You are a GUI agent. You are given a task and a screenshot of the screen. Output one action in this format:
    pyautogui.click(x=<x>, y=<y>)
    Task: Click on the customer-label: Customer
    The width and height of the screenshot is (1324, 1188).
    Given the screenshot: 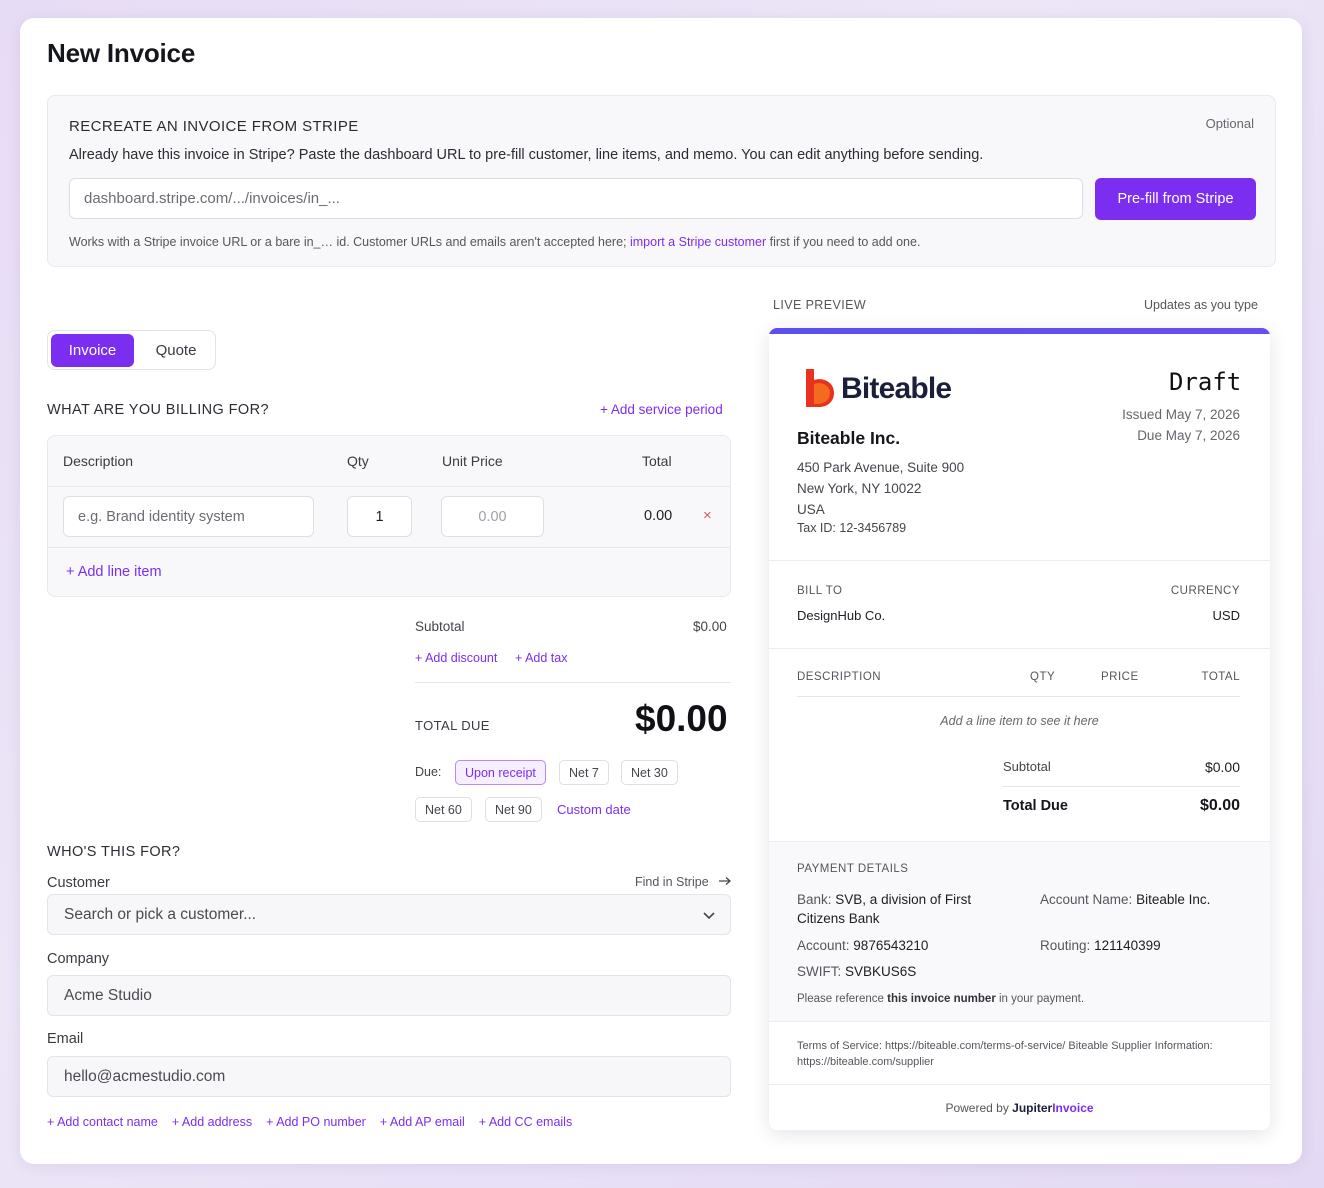 What is the action you would take?
    pyautogui.click(x=78, y=883)
    